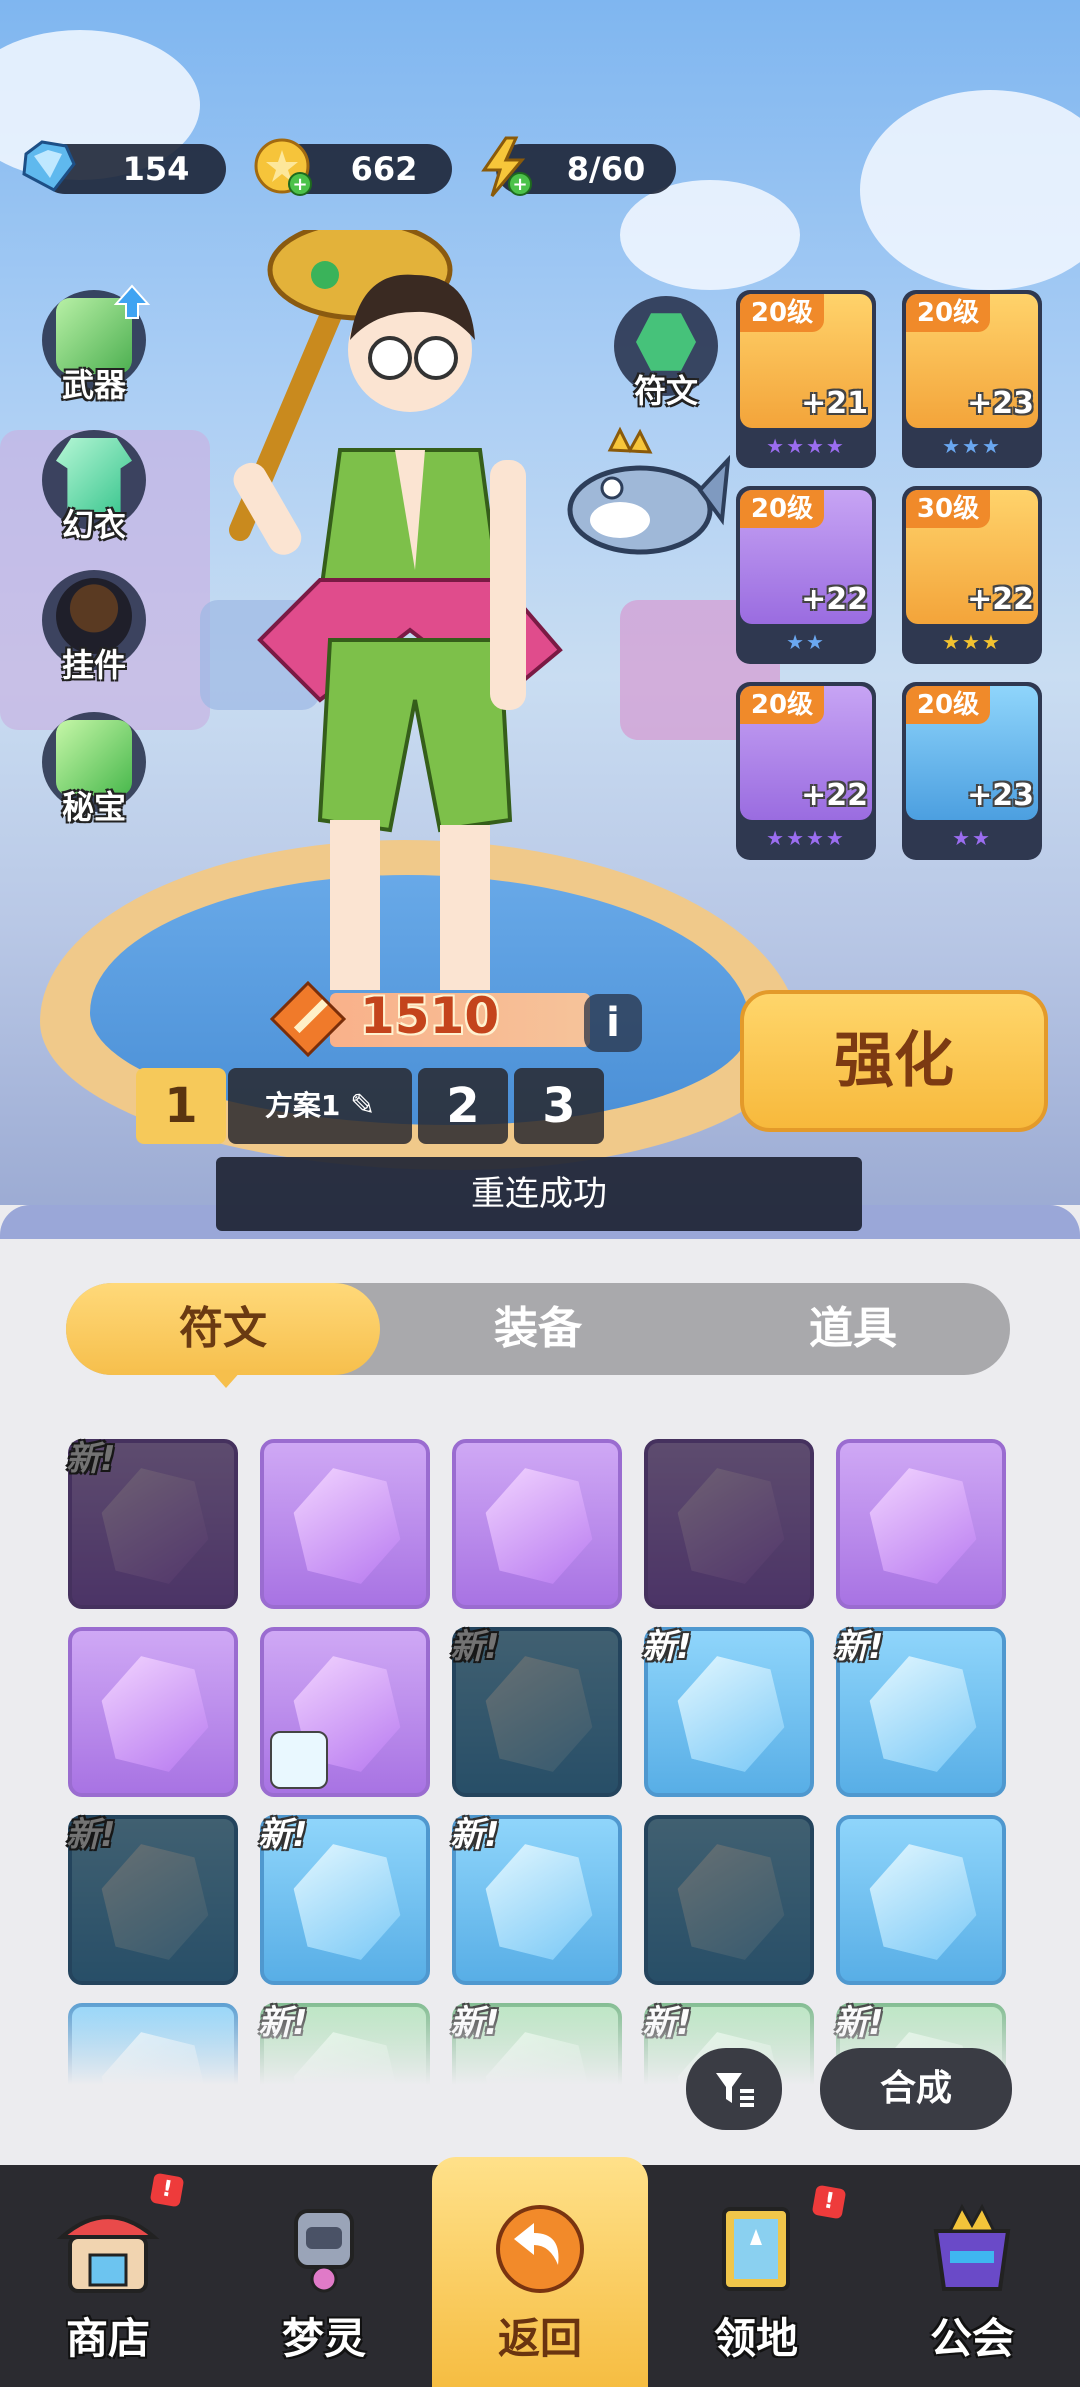  I want to click on nav-territory: ! 领地, so click(756, 2276).